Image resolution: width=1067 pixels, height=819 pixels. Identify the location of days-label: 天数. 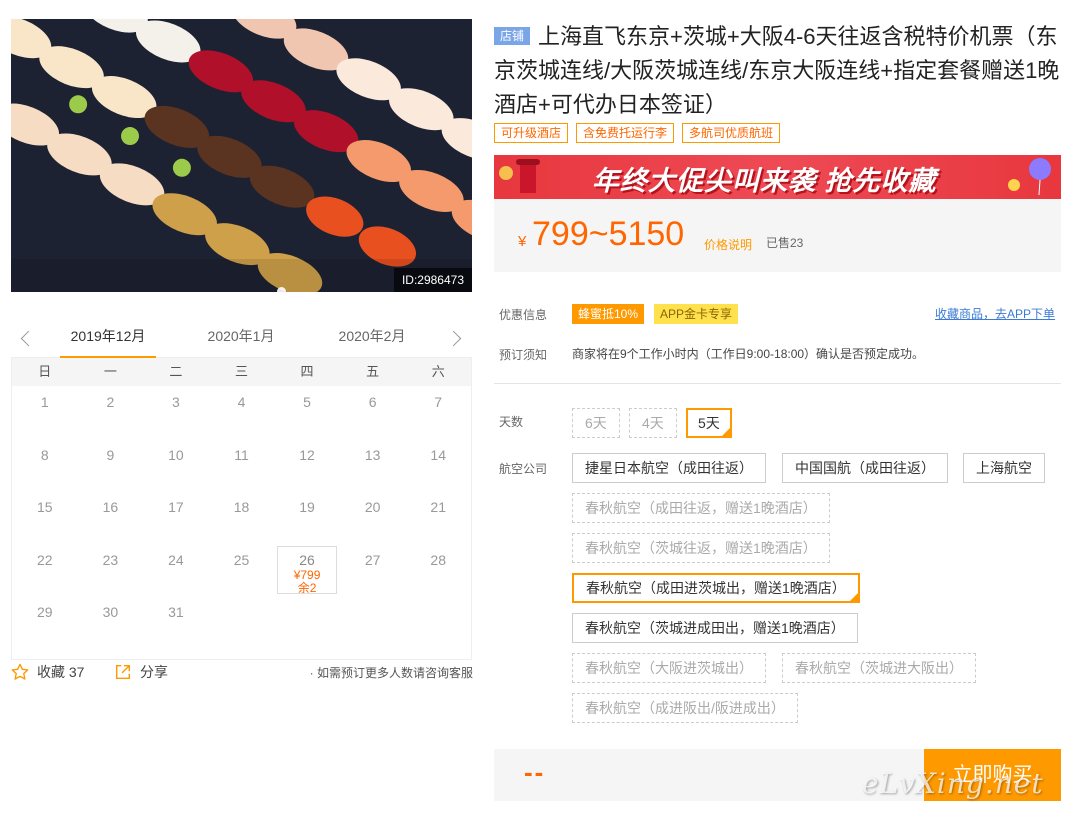
(511, 422).